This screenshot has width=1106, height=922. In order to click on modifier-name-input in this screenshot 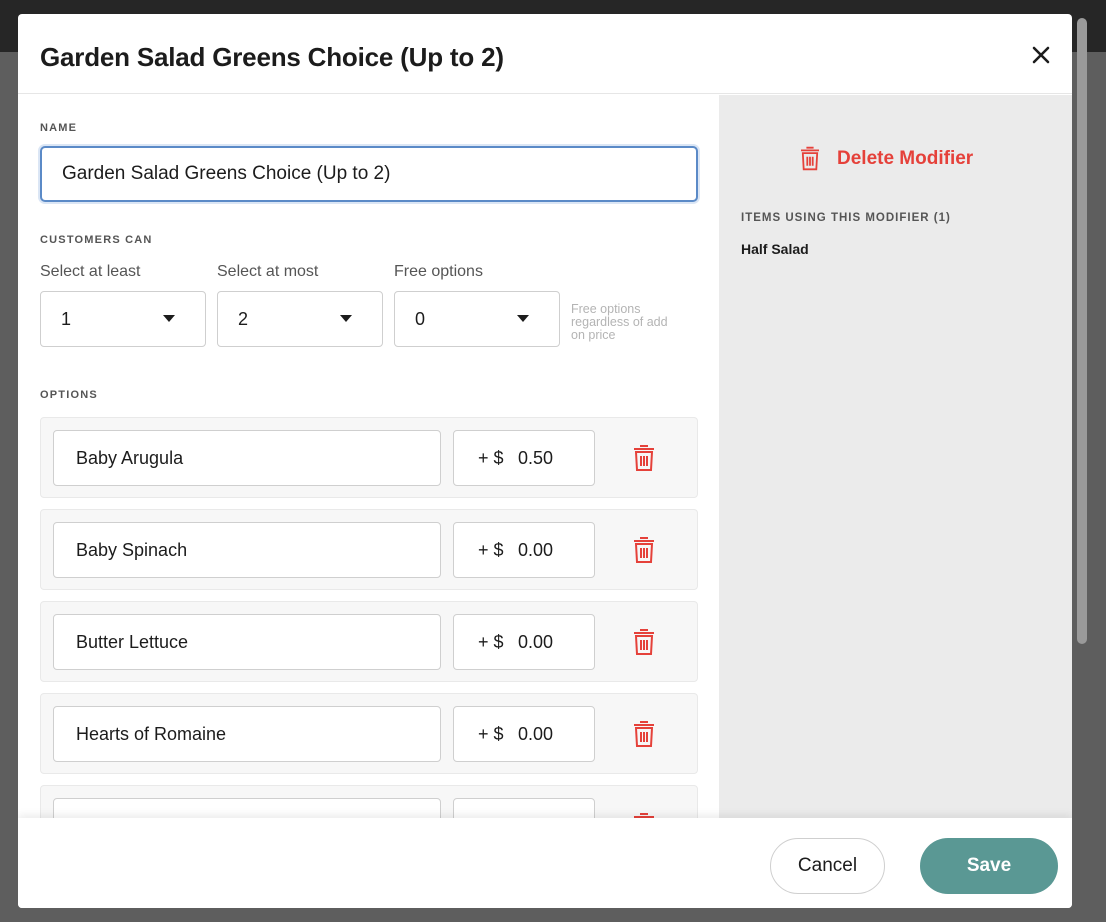, I will do `click(369, 174)`.